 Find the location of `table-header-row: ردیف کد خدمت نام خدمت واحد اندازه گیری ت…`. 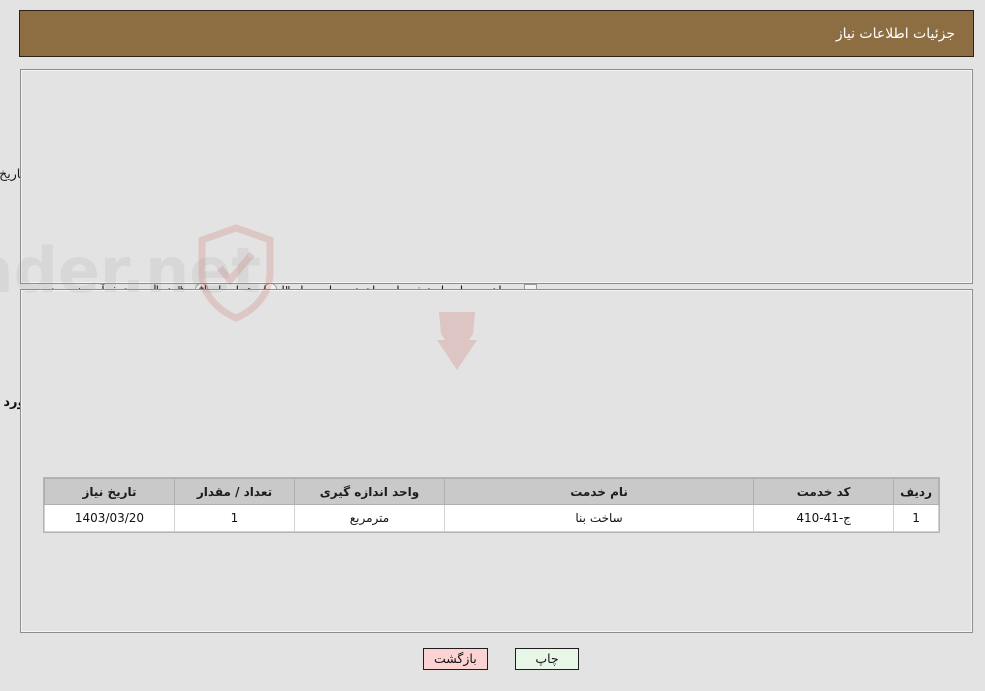

table-header-row: ردیف کد خدمت نام خدمت واحد اندازه گیری ت… is located at coordinates (492, 491).